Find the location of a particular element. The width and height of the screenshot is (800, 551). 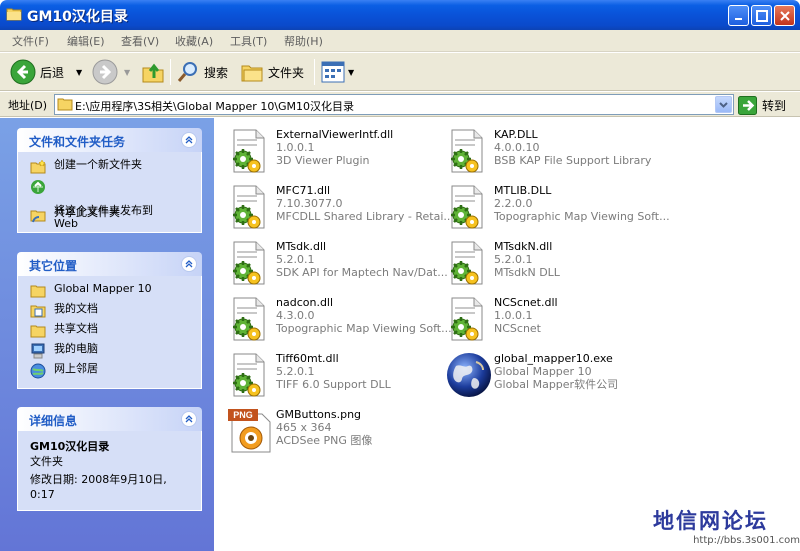

views-dropdown-icon: ▼ is located at coordinates (351, 72).